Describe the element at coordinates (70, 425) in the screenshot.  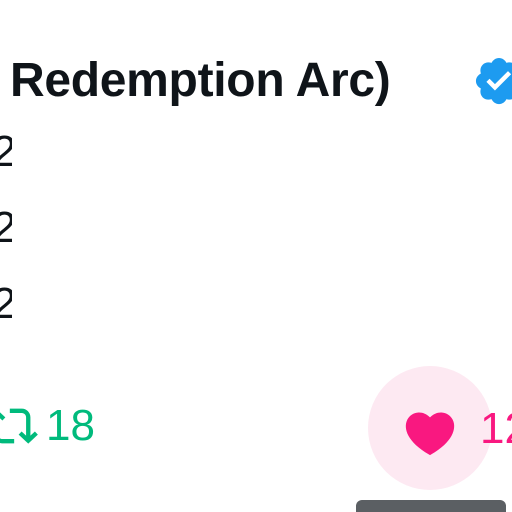
I see `retweet-count: 18` at that location.